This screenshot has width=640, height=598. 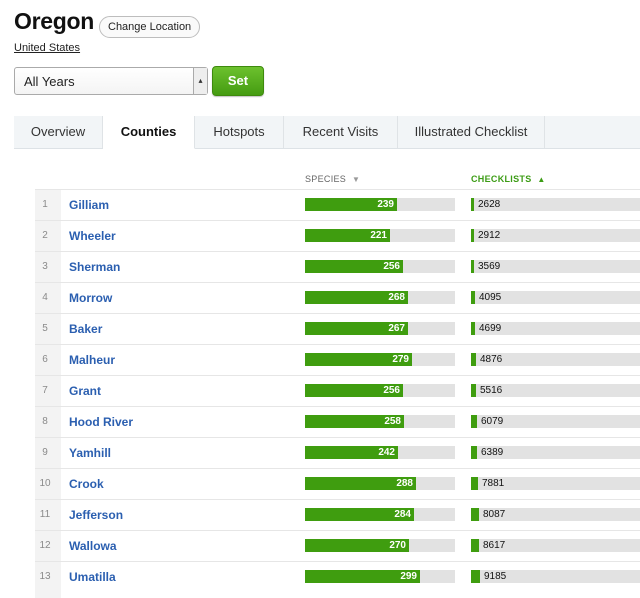 I want to click on species-count: 221, so click(x=378, y=235).